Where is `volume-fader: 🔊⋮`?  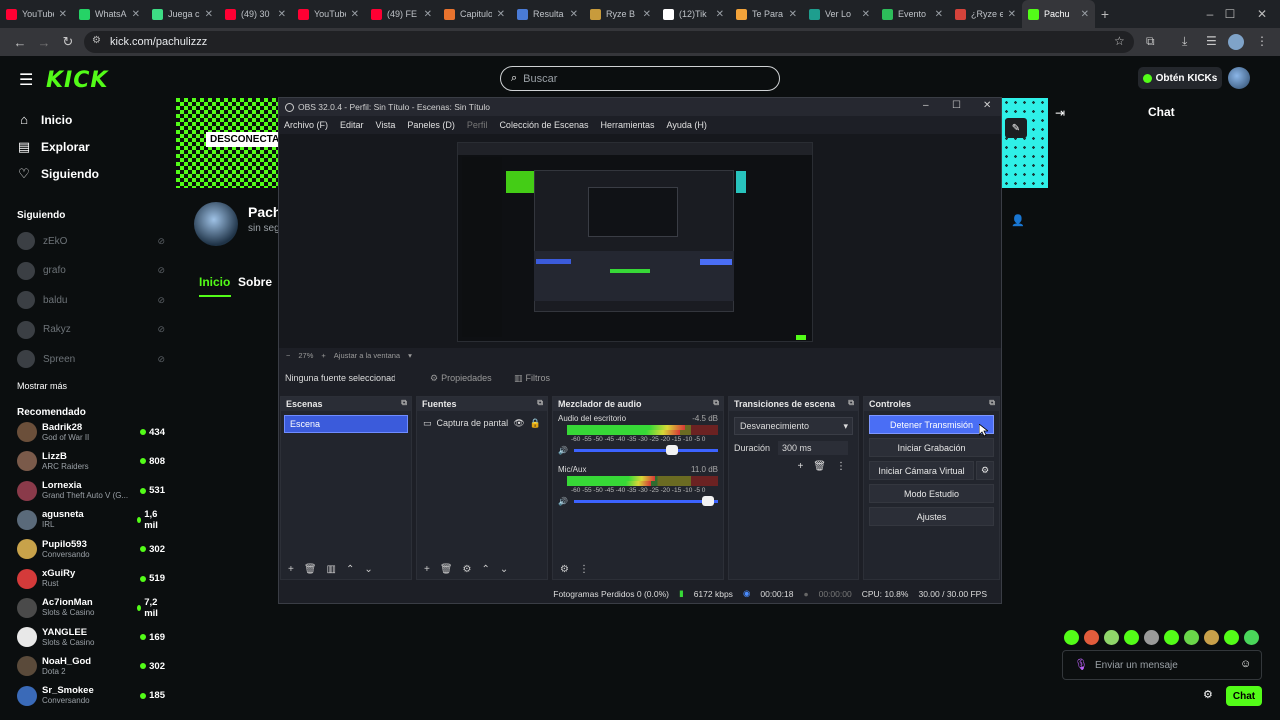
volume-fader: 🔊⋮ is located at coordinates (638, 501).